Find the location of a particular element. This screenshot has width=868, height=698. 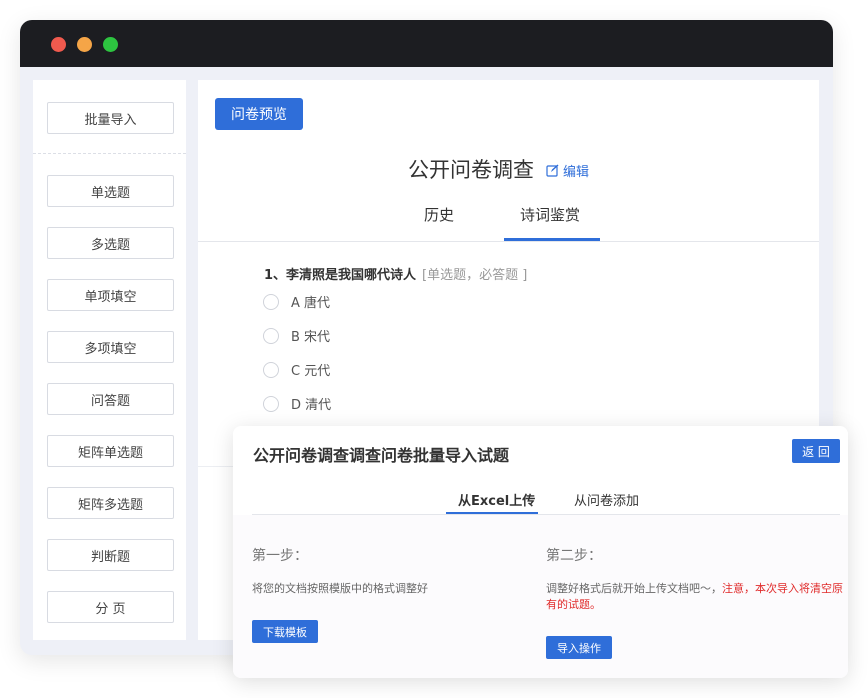

matrix-single-button: 矩阵单选题 is located at coordinates (110, 451).